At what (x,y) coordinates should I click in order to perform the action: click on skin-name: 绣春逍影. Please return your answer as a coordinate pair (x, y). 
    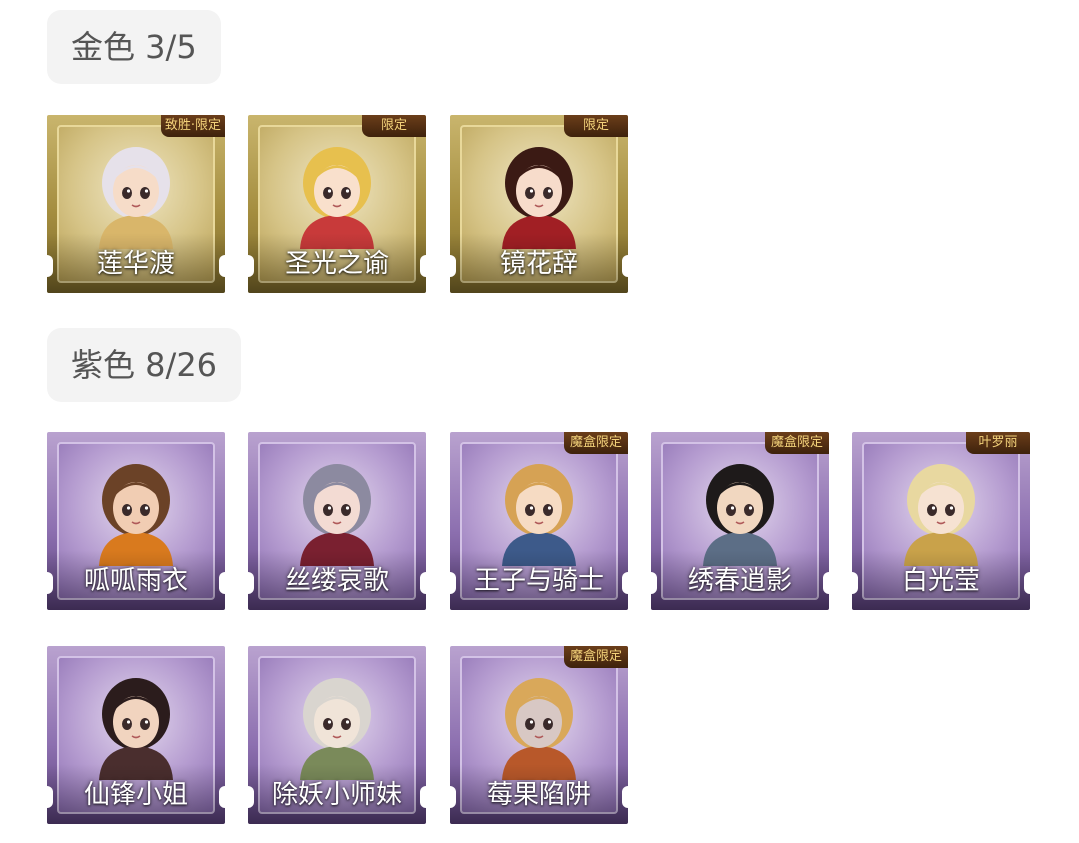
    Looking at the image, I should click on (739, 581).